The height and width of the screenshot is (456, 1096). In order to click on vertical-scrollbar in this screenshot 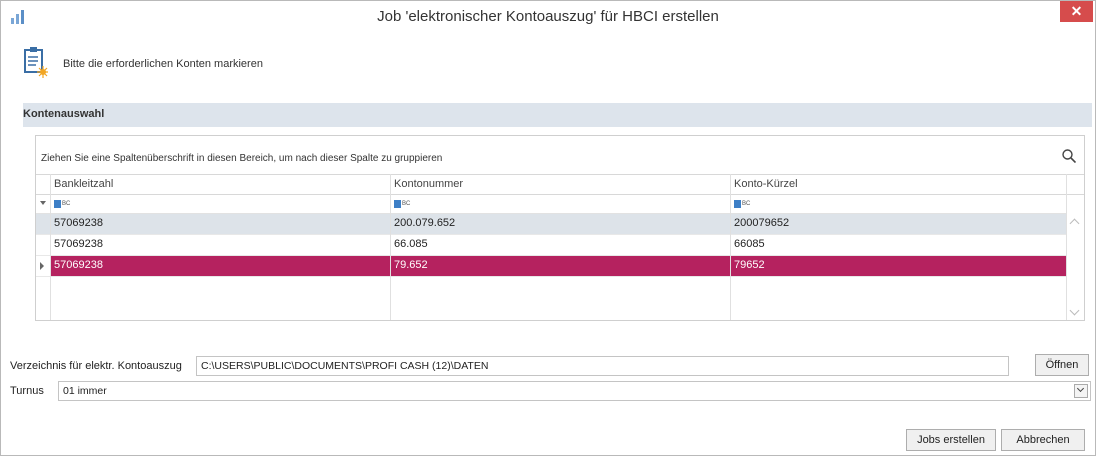, I will do `click(1075, 267)`.